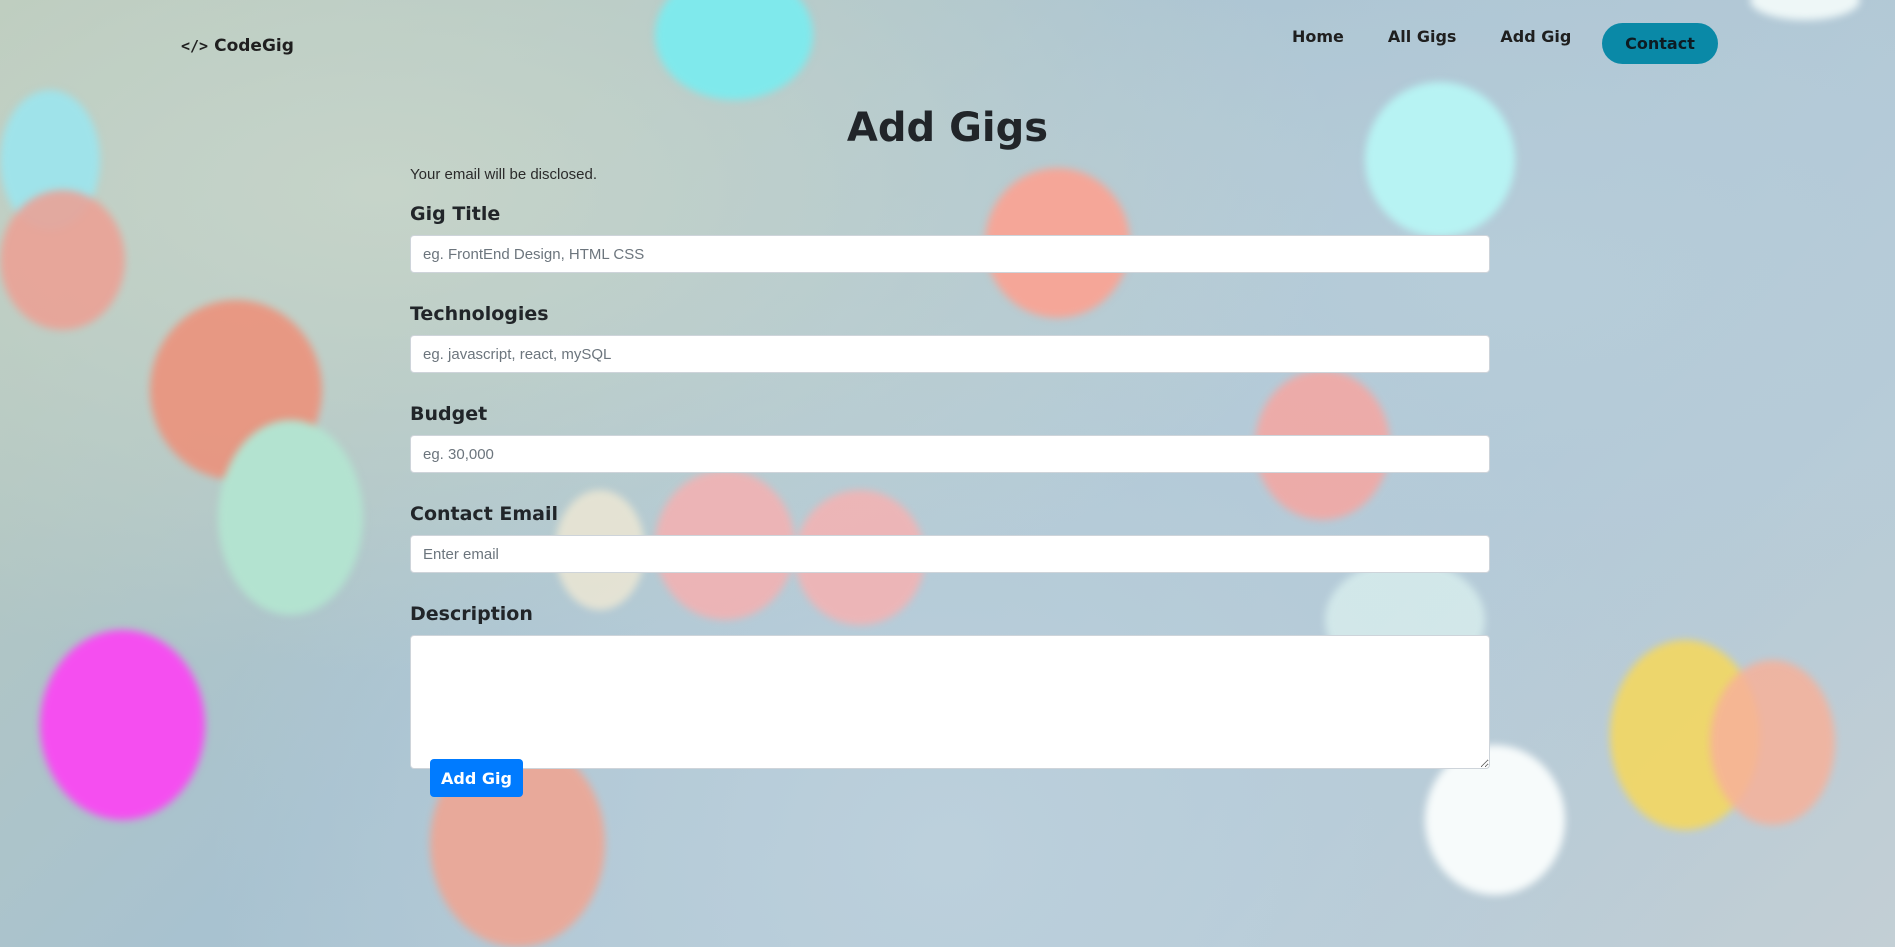  Describe the element at coordinates (950, 702) in the screenshot. I see `description-textarea` at that location.